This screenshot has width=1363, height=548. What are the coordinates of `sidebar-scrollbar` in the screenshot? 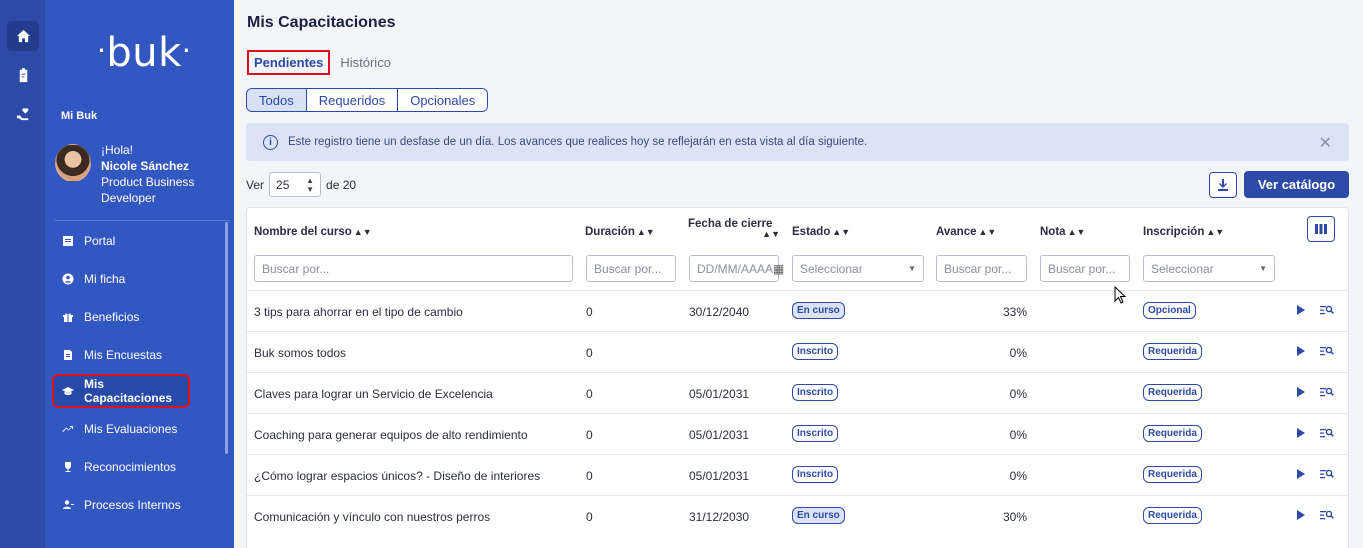 It's located at (226, 338).